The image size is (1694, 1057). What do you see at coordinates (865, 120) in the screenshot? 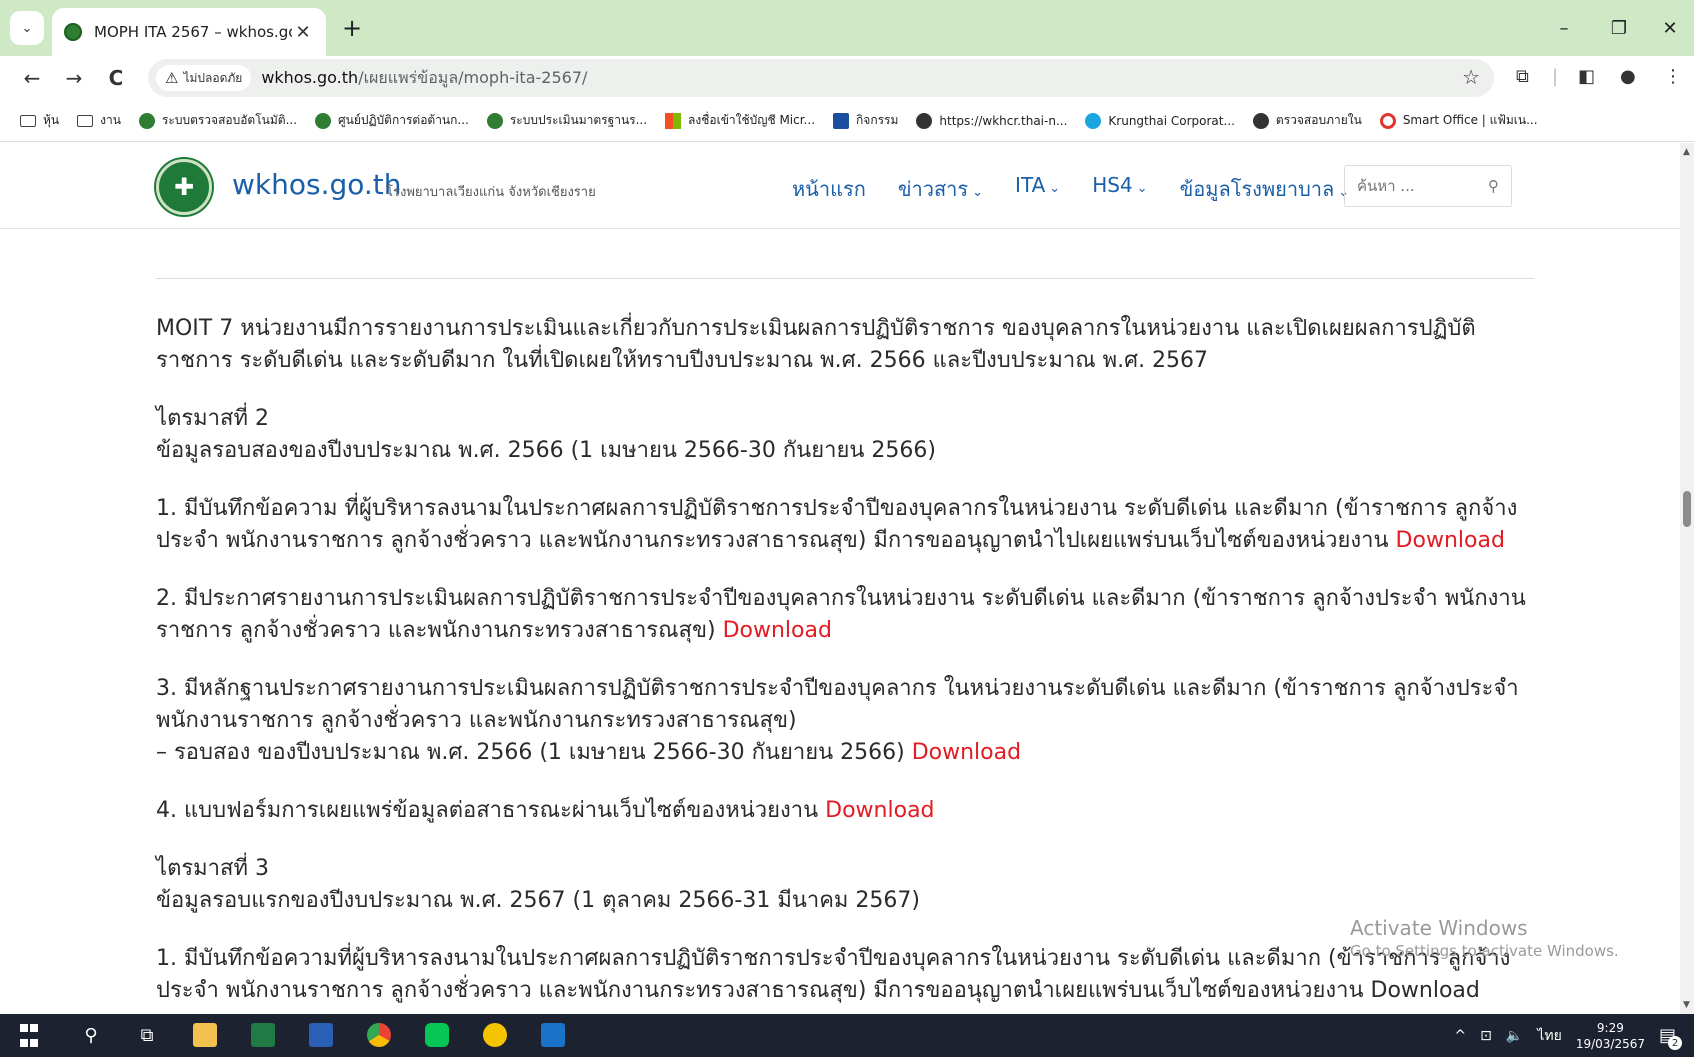
I see `bookmark-item: กิจกรรม` at bounding box center [865, 120].